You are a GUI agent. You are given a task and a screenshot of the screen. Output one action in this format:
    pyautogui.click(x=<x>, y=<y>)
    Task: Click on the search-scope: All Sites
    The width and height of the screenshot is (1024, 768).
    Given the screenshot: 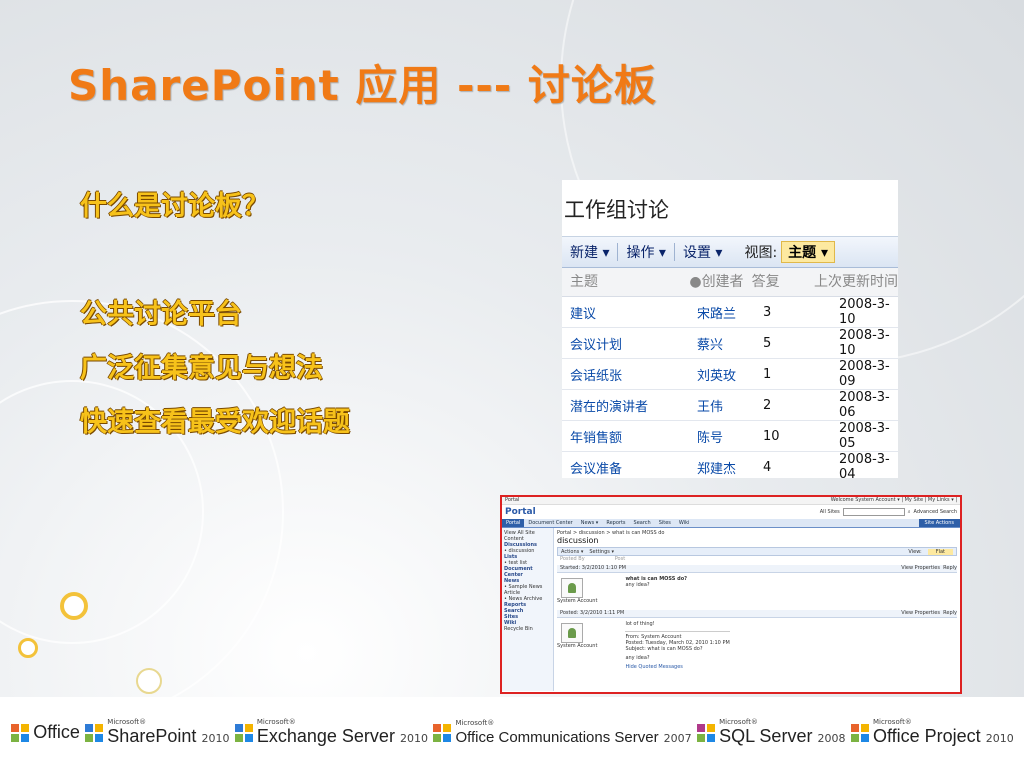 What is the action you would take?
    pyautogui.click(x=830, y=512)
    